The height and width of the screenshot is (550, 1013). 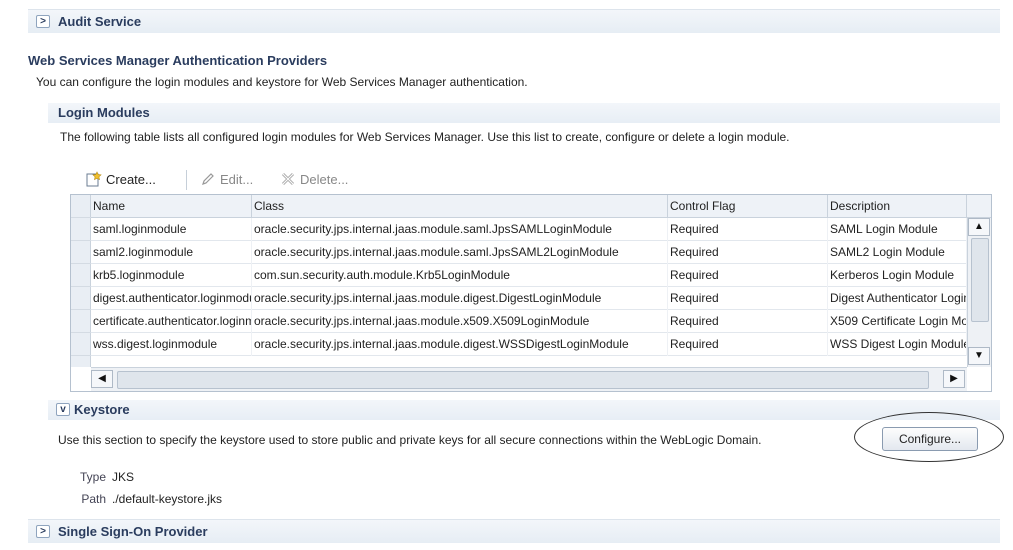 I want to click on horizontal-scrollbar: ◀ ▶, so click(x=529, y=379).